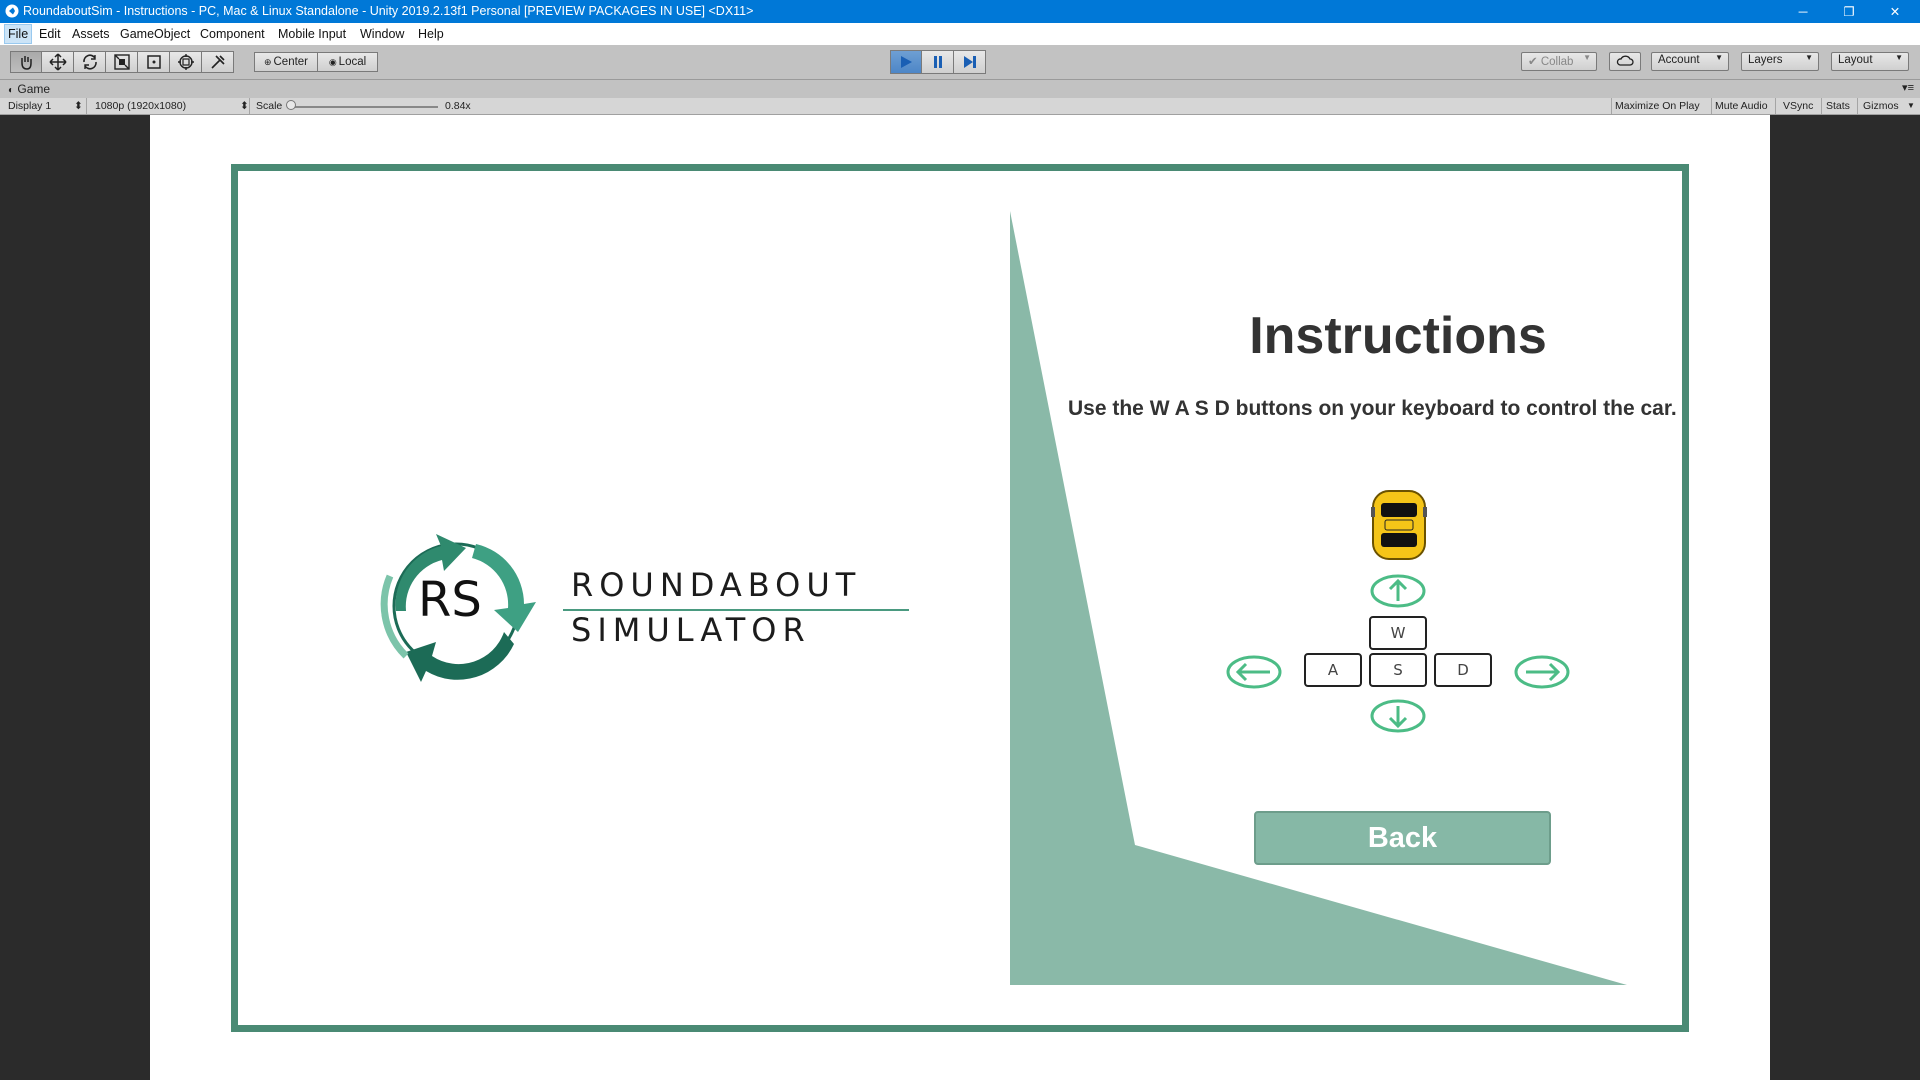 The image size is (1920, 1080). I want to click on transform-icon, so click(185, 62).